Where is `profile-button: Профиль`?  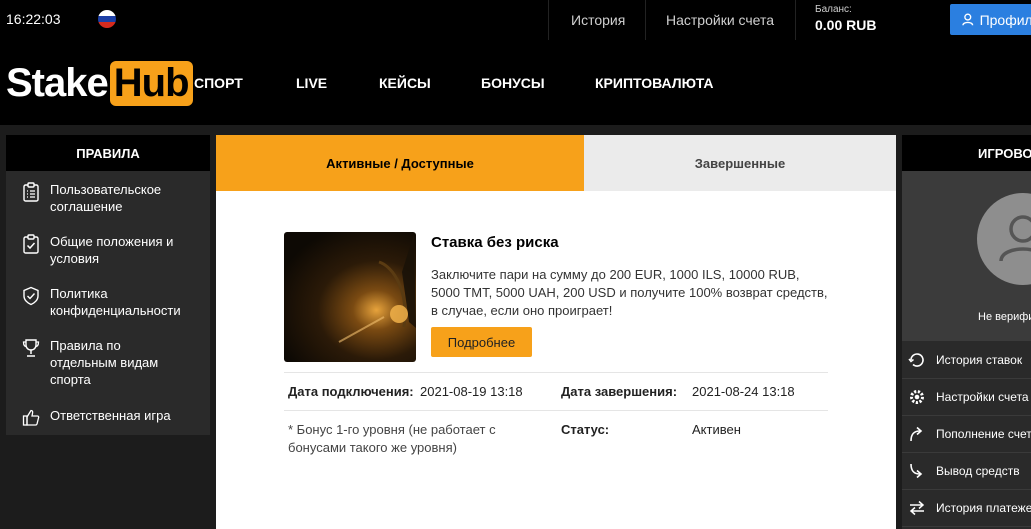
profile-button: Профиль is located at coordinates (990, 19).